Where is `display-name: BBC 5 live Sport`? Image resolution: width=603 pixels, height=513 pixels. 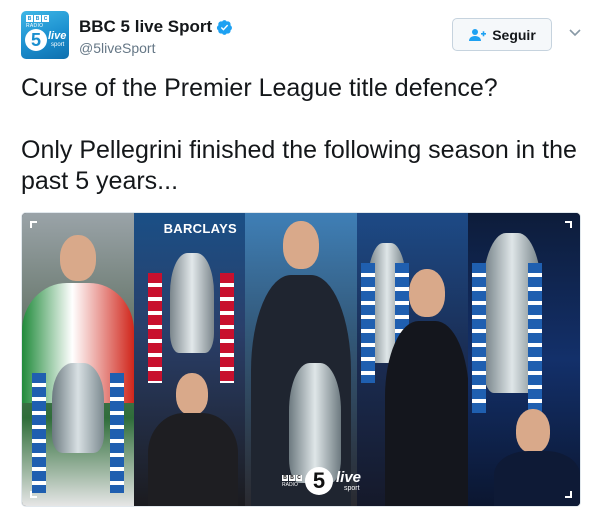 display-name: BBC 5 live Sport is located at coordinates (145, 27).